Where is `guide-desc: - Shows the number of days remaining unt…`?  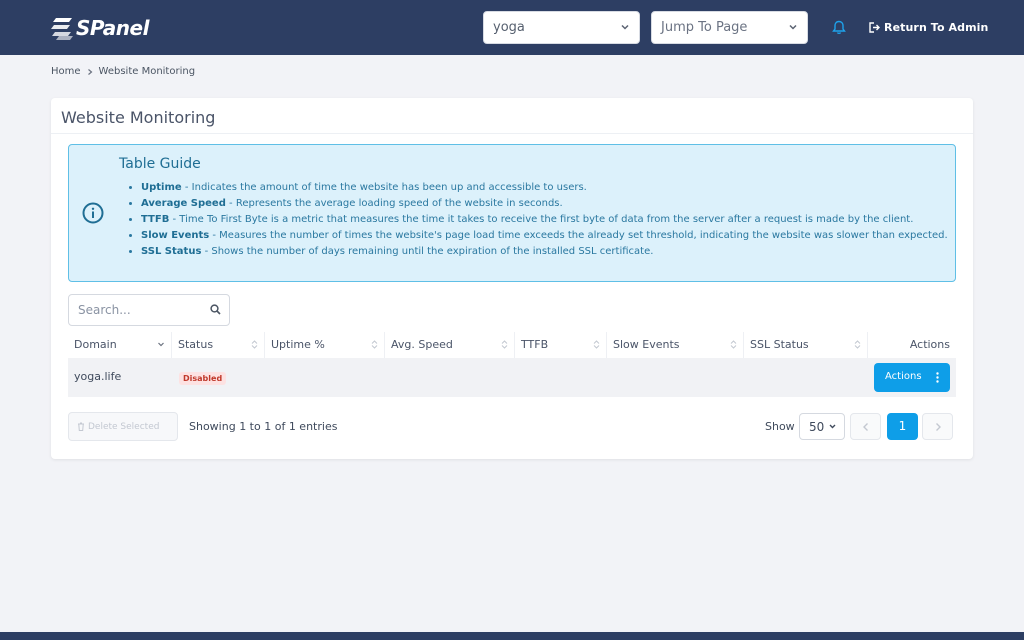
guide-desc: - Shows the number of days remaining unt… is located at coordinates (427, 251).